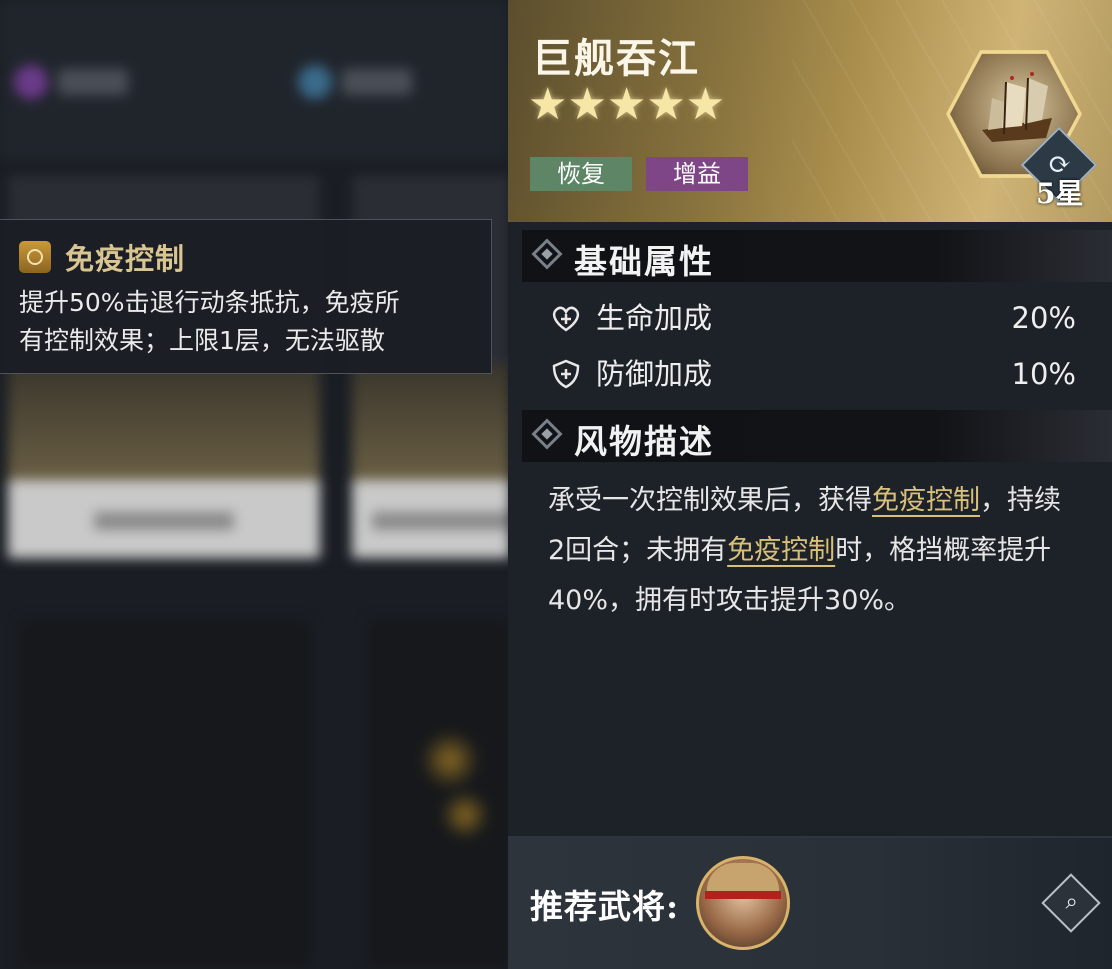 The width and height of the screenshot is (1112, 969). I want to click on stat-row-hp: 生命加成 20%, so click(813, 318).